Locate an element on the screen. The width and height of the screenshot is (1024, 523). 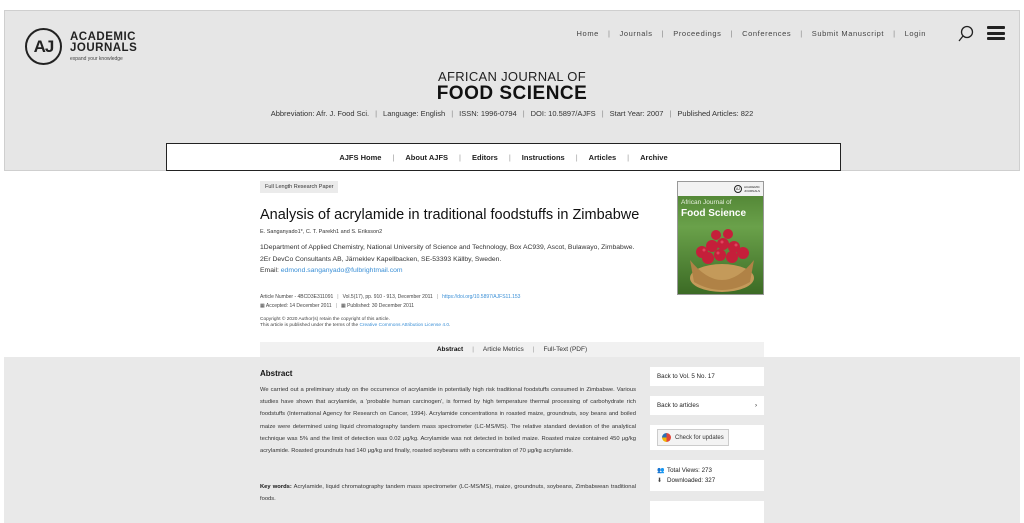
logo-tagline: expand your knowledge is located at coordinates (96, 58).